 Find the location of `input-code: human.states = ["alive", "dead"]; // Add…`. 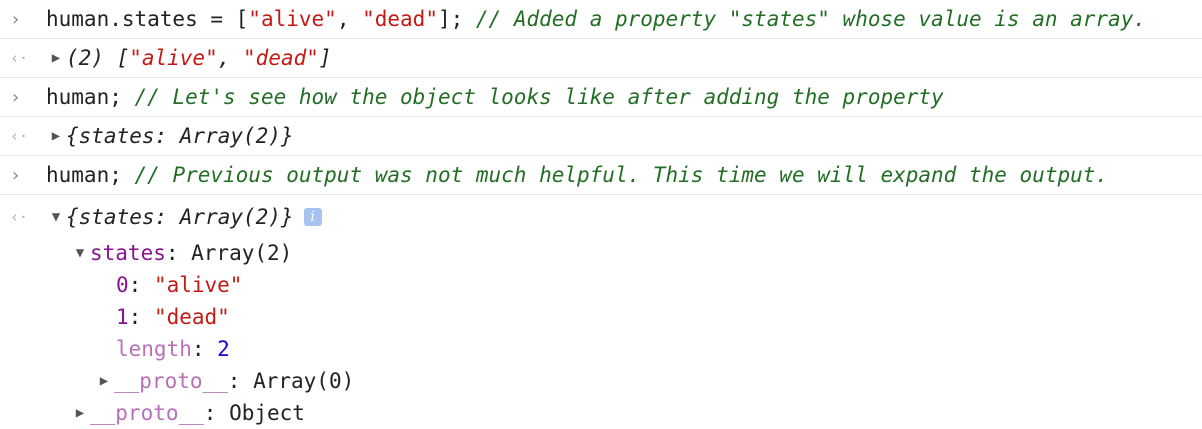

input-code: human.states = ["alive", "dead"]; // Add… is located at coordinates (596, 19).